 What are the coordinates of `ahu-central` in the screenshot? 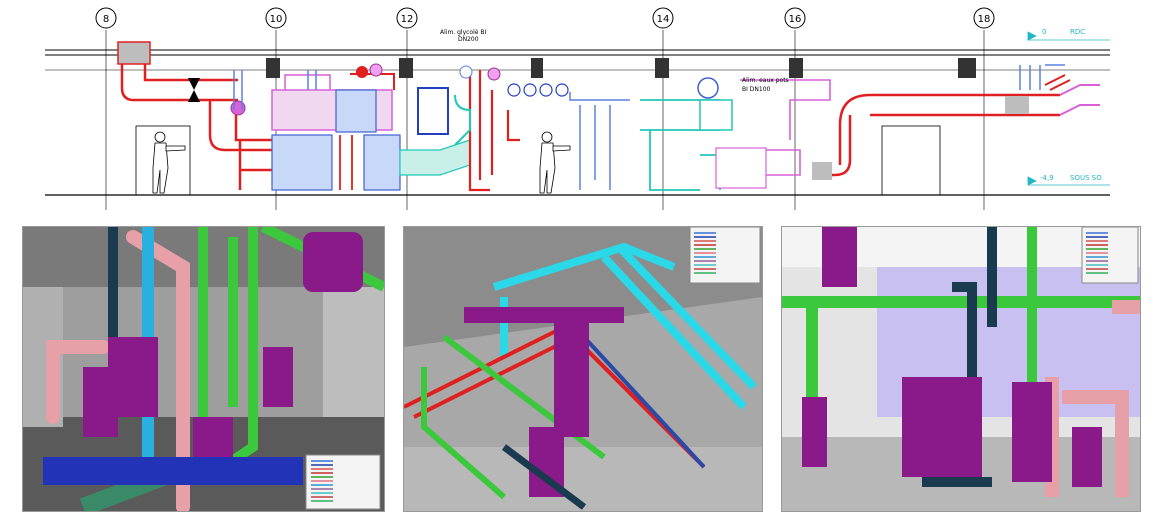 It's located at (336, 127).